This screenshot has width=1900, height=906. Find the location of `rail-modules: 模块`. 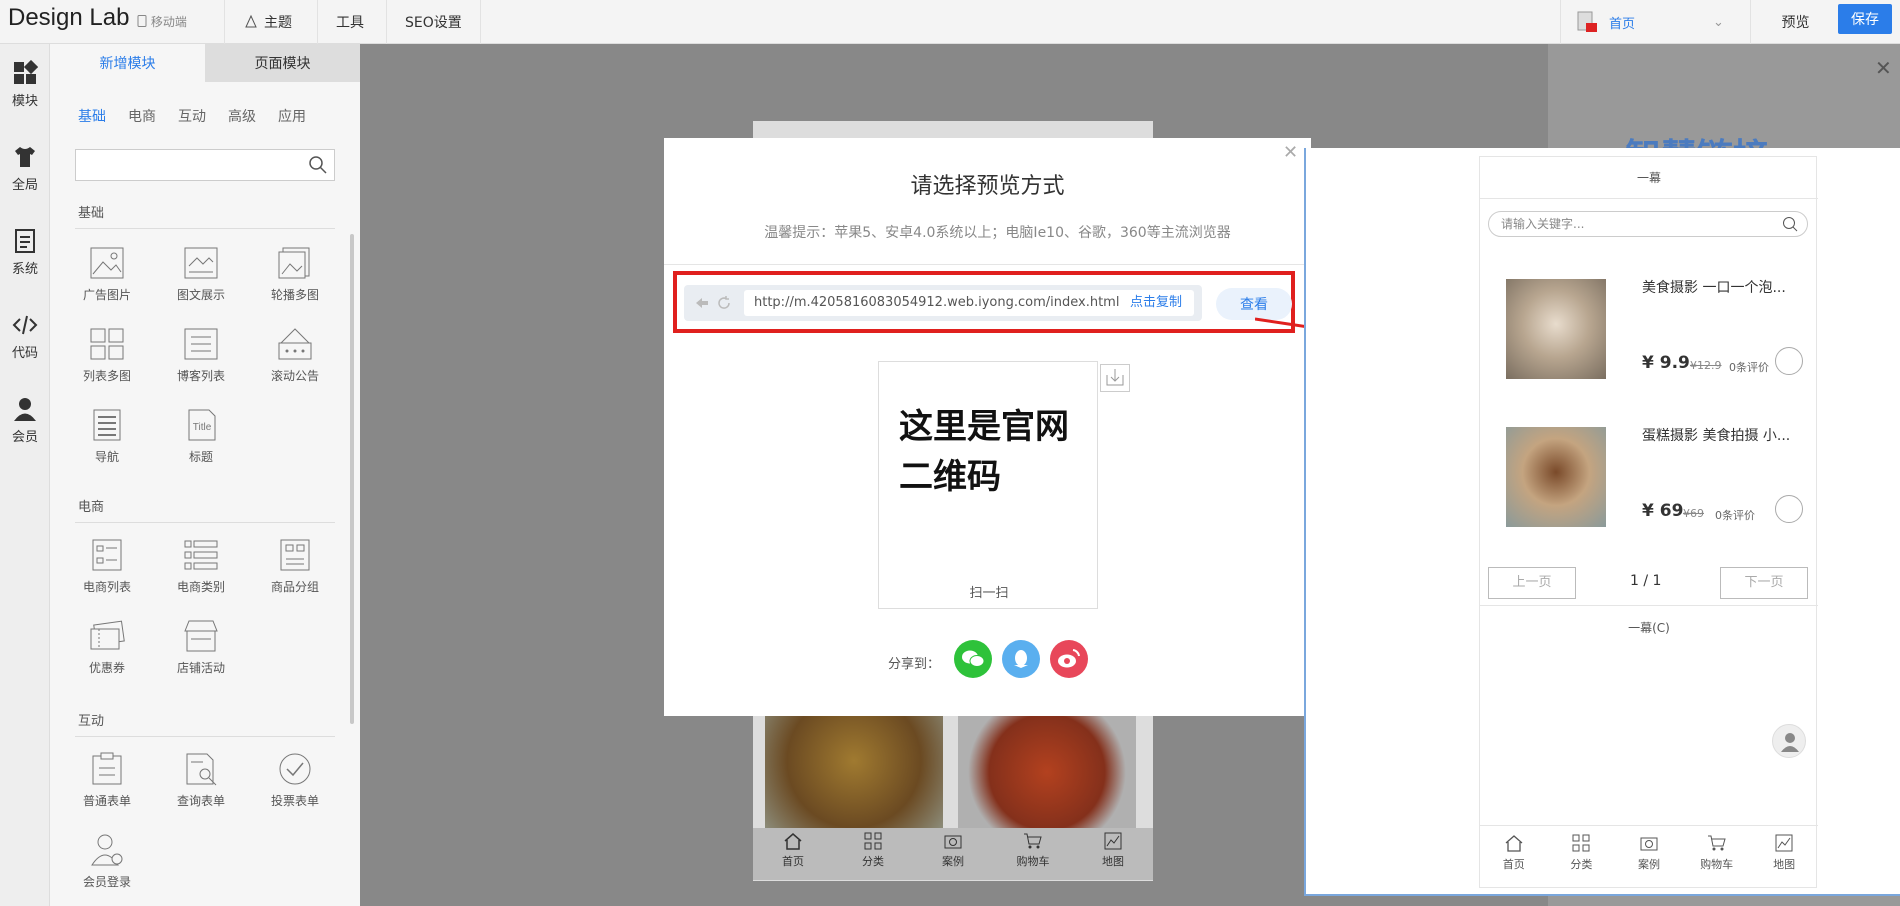

rail-modules: 模块 is located at coordinates (25, 84).